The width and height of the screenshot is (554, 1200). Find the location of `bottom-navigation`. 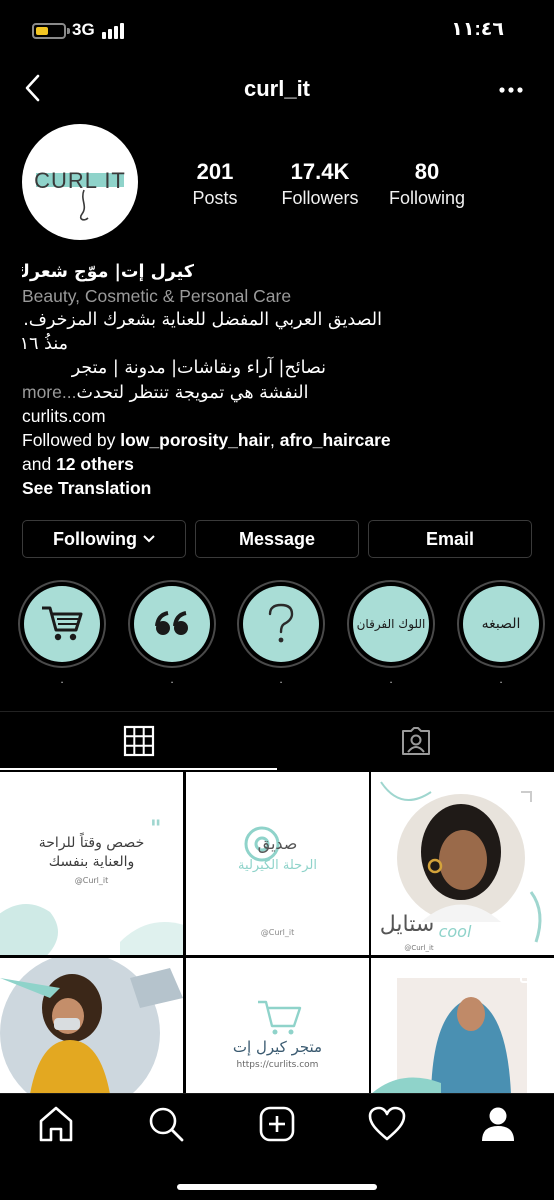

bottom-navigation is located at coordinates (277, 1146).